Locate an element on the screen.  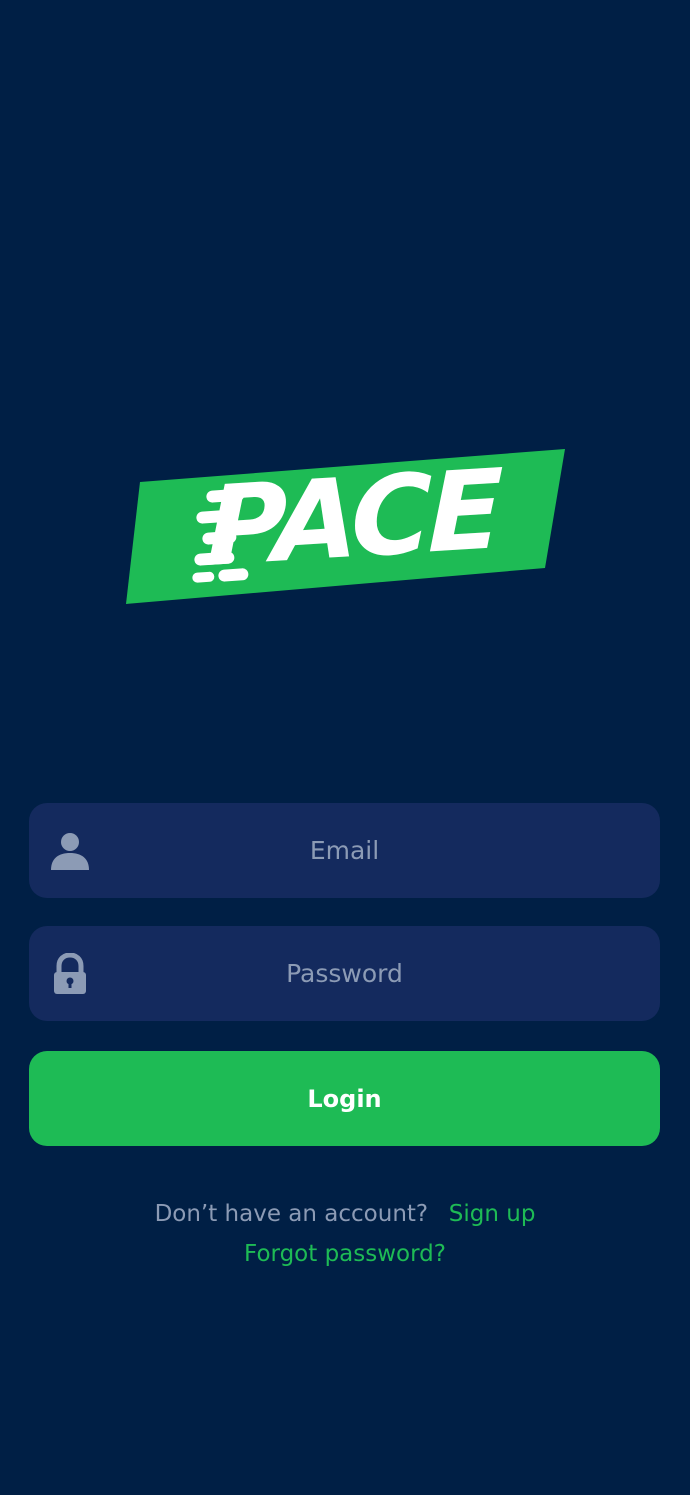
signup-link: Sign up is located at coordinates (492, 1214).